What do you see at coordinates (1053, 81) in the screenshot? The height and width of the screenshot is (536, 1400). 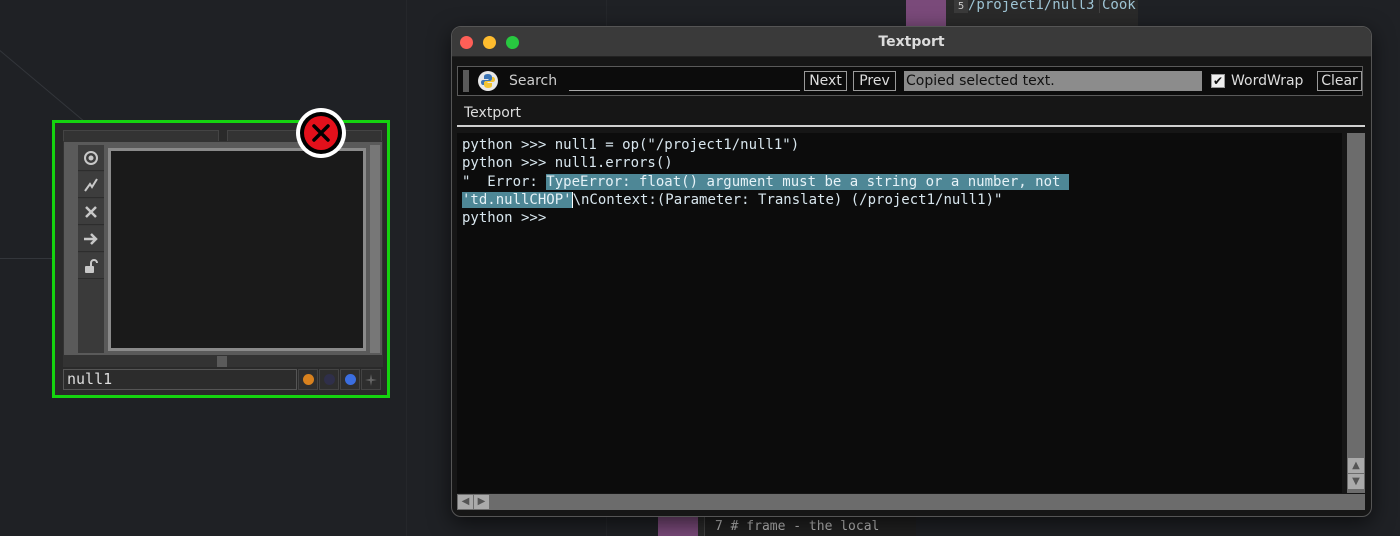 I see `status-field: Copied selected text.` at bounding box center [1053, 81].